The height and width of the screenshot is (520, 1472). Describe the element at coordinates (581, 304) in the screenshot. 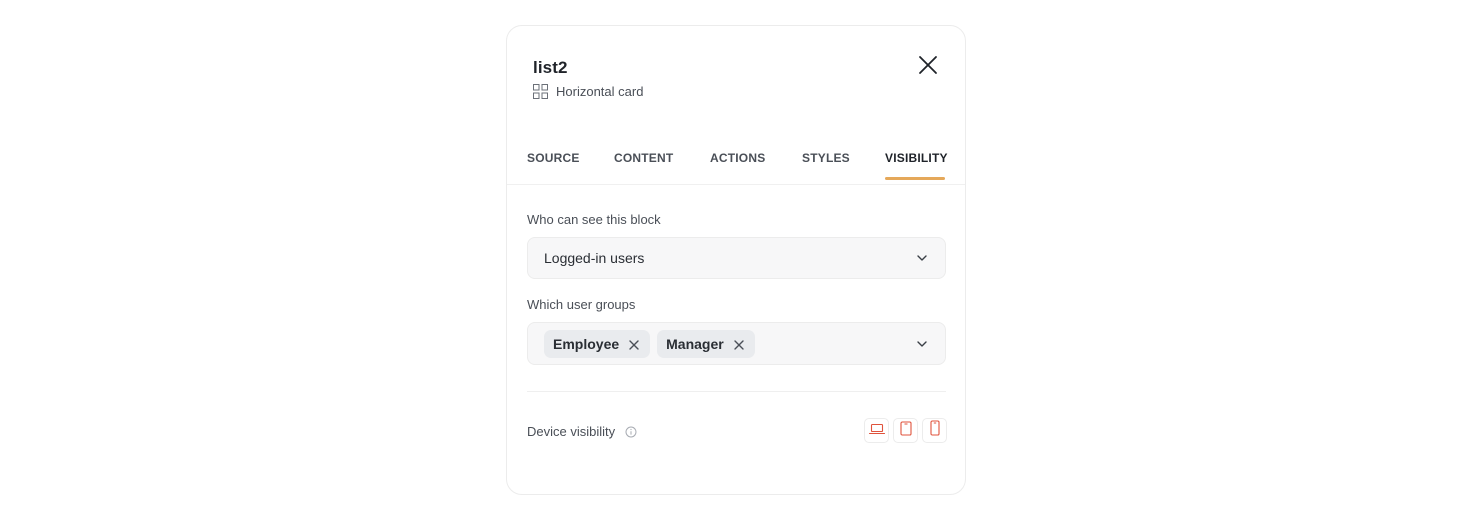

I see `user-groups-label: Which user groups` at that location.